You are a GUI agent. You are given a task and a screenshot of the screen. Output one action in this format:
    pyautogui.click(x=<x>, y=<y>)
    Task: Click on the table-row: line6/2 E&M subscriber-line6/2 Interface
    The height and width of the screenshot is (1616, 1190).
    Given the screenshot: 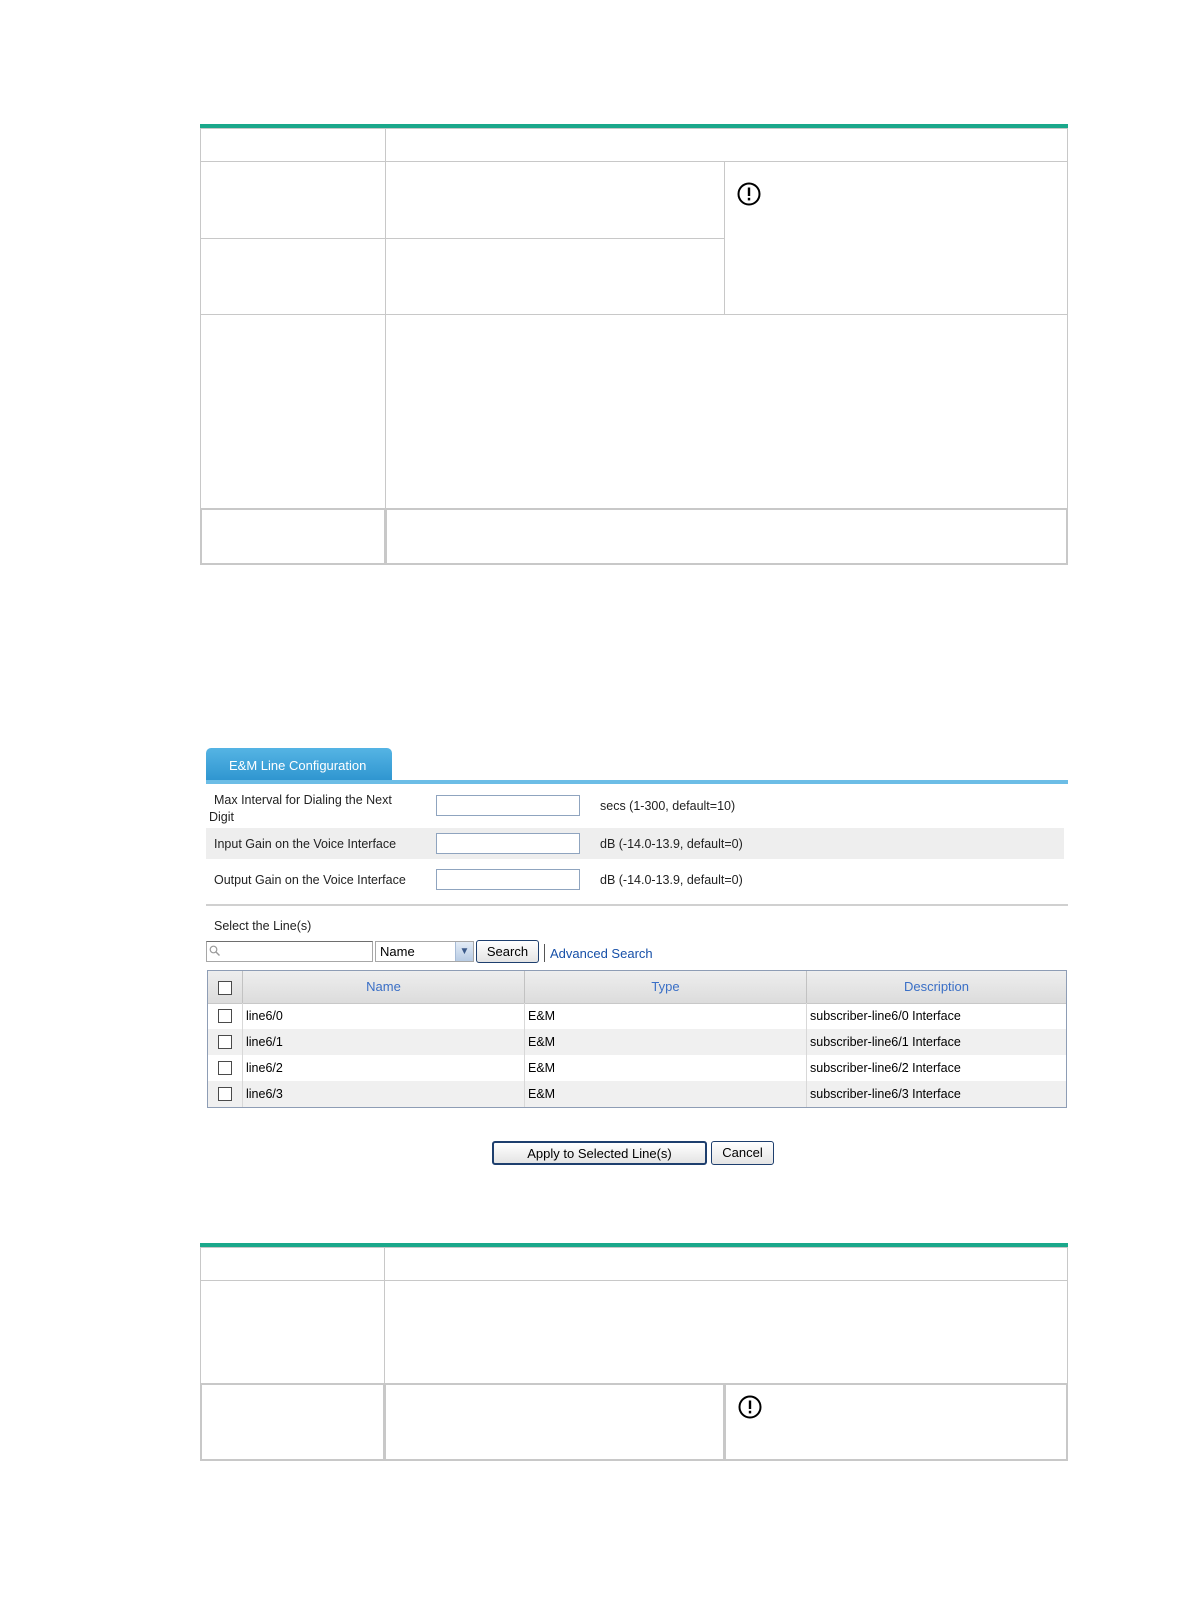 What is the action you would take?
    pyautogui.click(x=637, y=1068)
    